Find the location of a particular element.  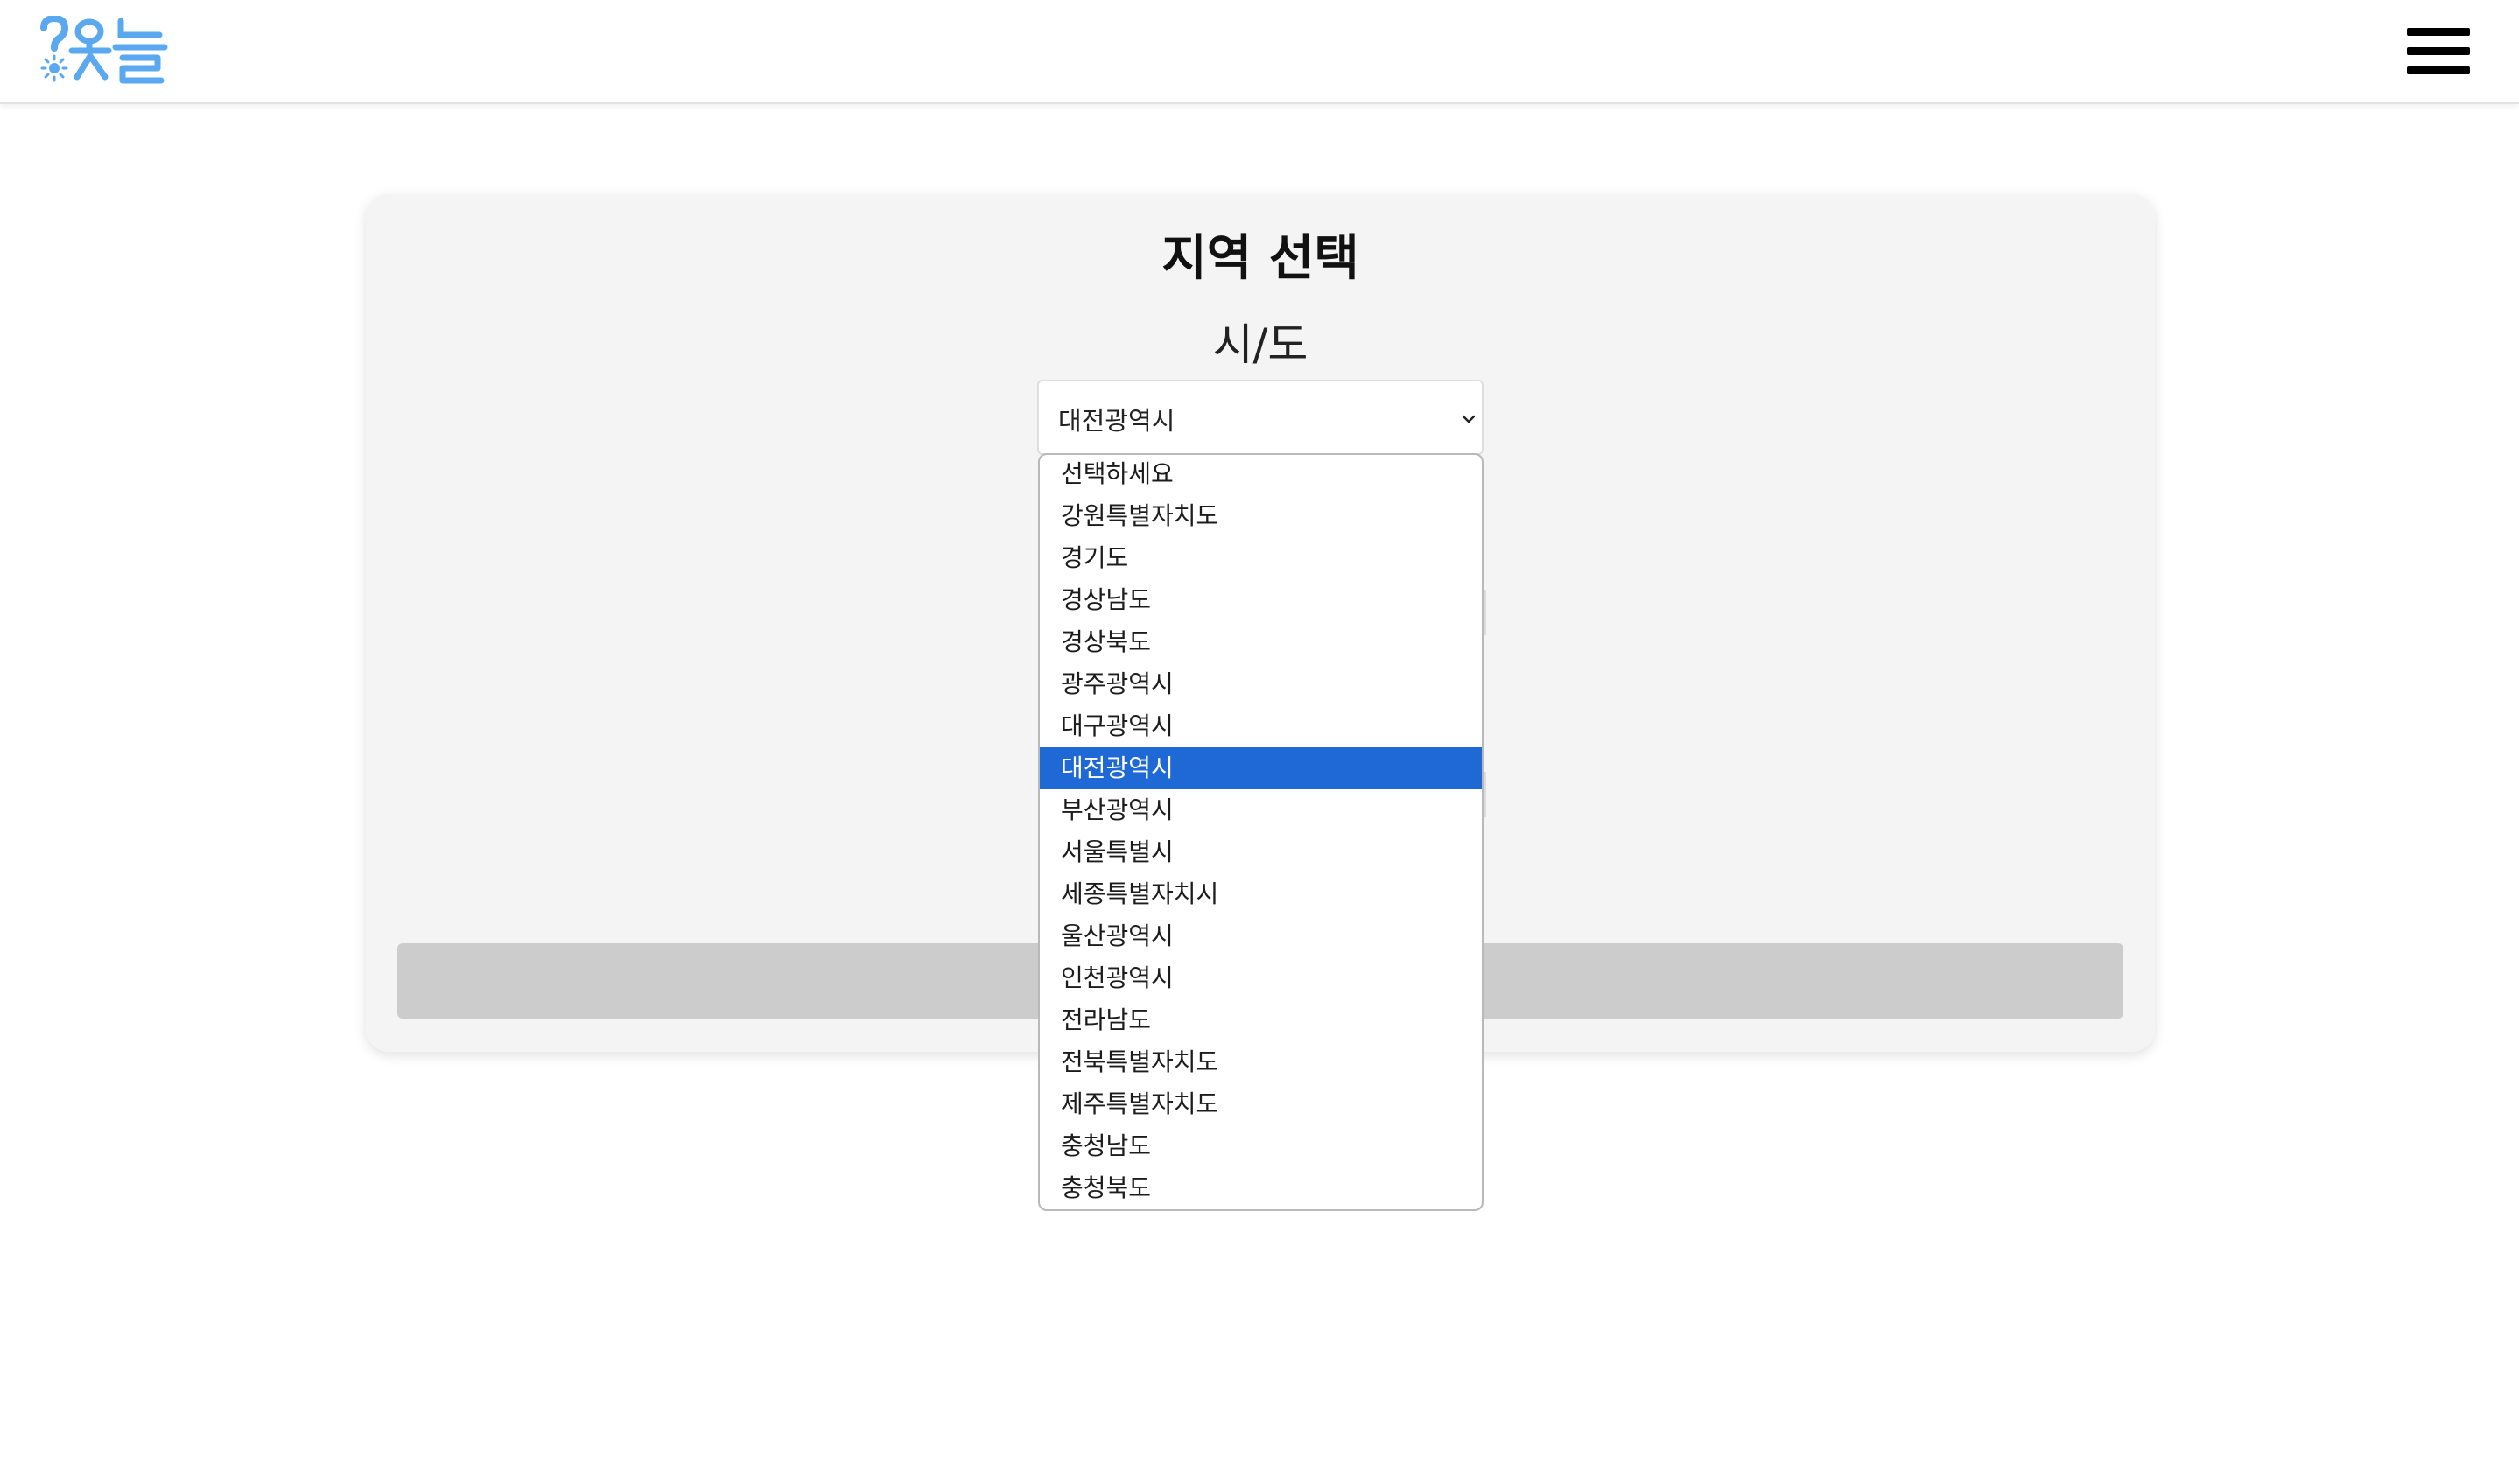

dropdown-option: 제주특별자치도 is located at coordinates (1261, 1104).